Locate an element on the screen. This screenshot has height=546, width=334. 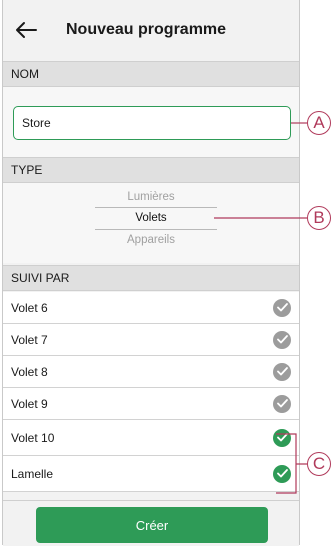
callout-c: C is located at coordinates (319, 464).